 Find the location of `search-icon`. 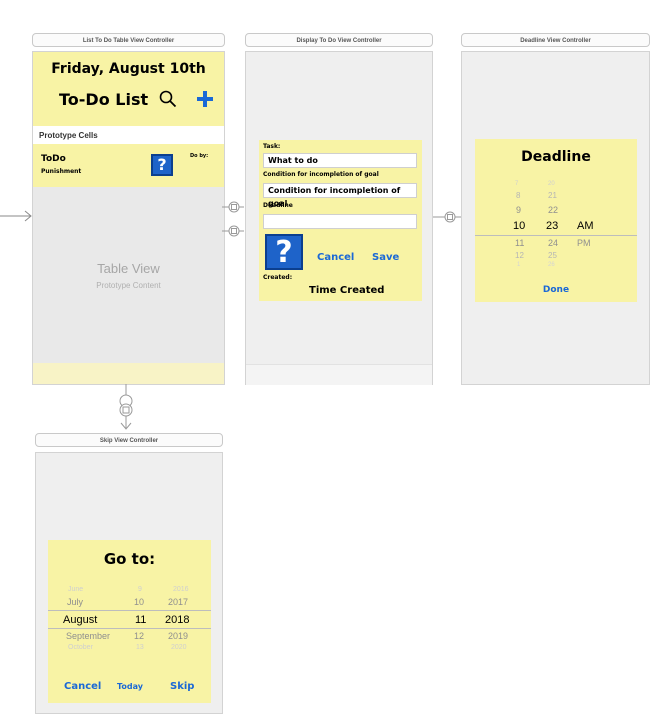

search-icon is located at coordinates (168, 99).